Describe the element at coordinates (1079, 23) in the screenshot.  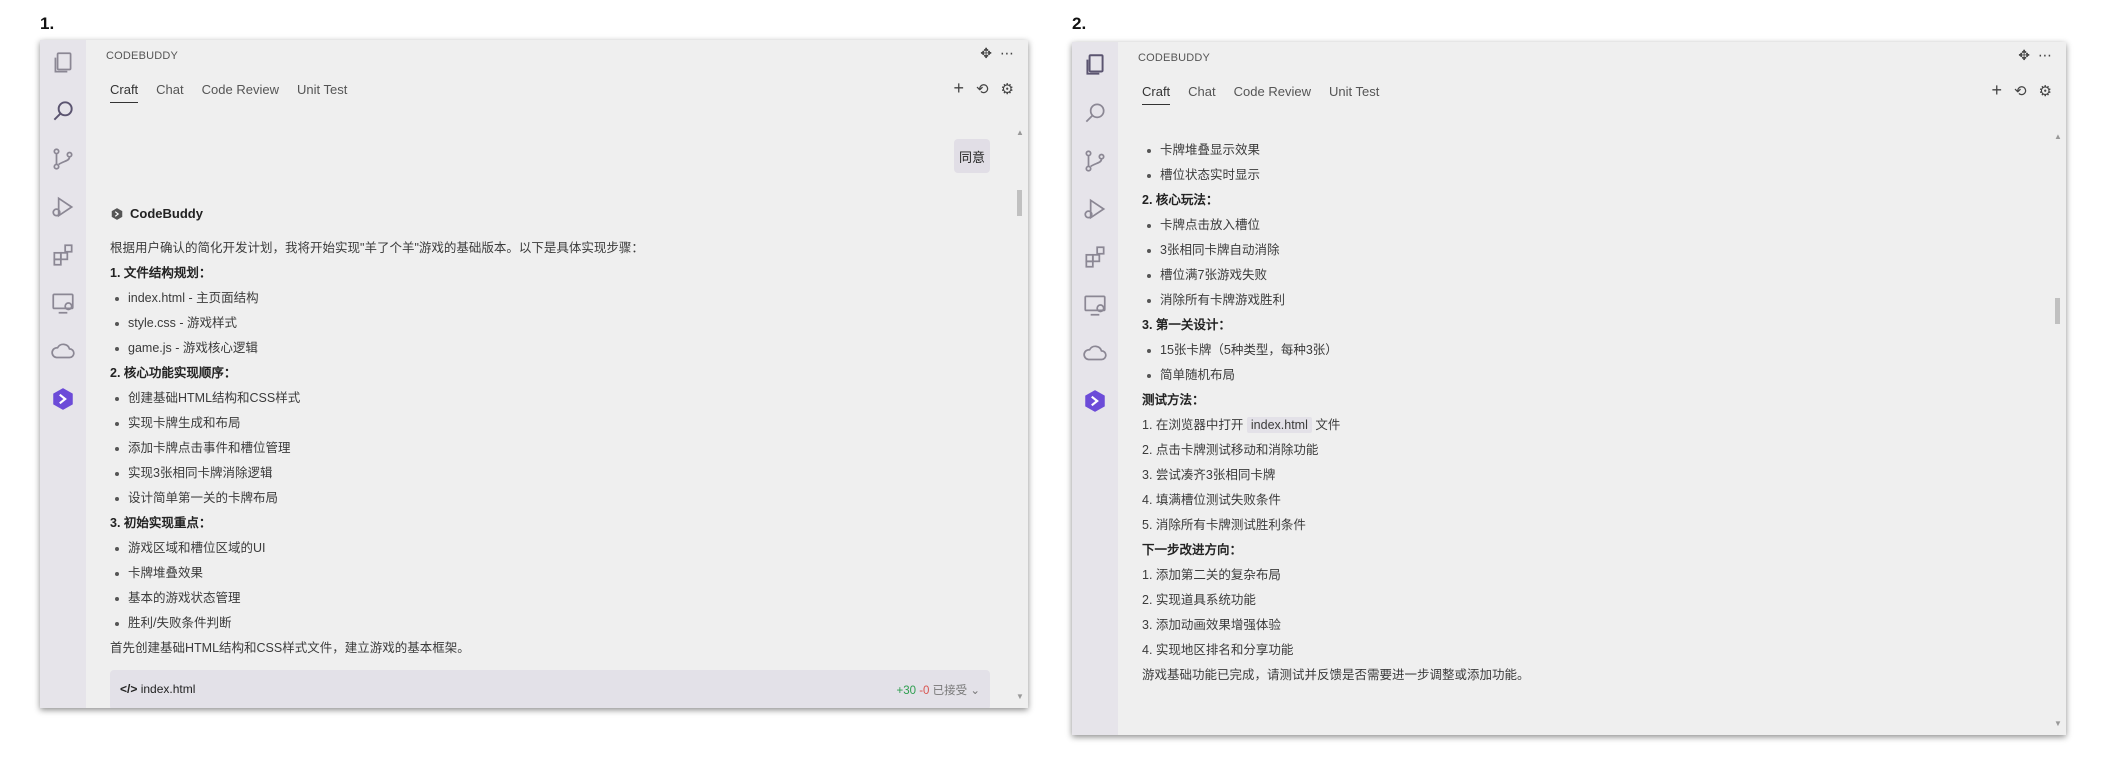
I see `panel-number-2: 2.` at that location.